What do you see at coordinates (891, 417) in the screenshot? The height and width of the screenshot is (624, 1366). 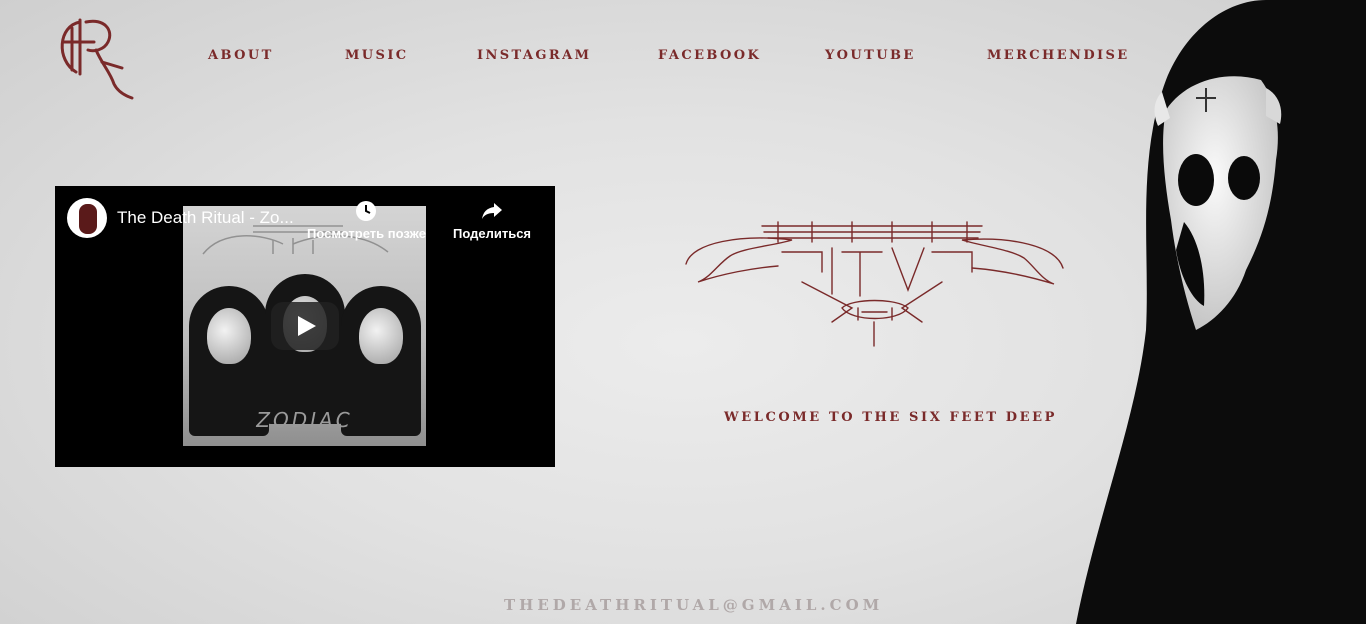 I see `welcome-tagline: WELCOME TO THE SIX FEET DEEP` at bounding box center [891, 417].